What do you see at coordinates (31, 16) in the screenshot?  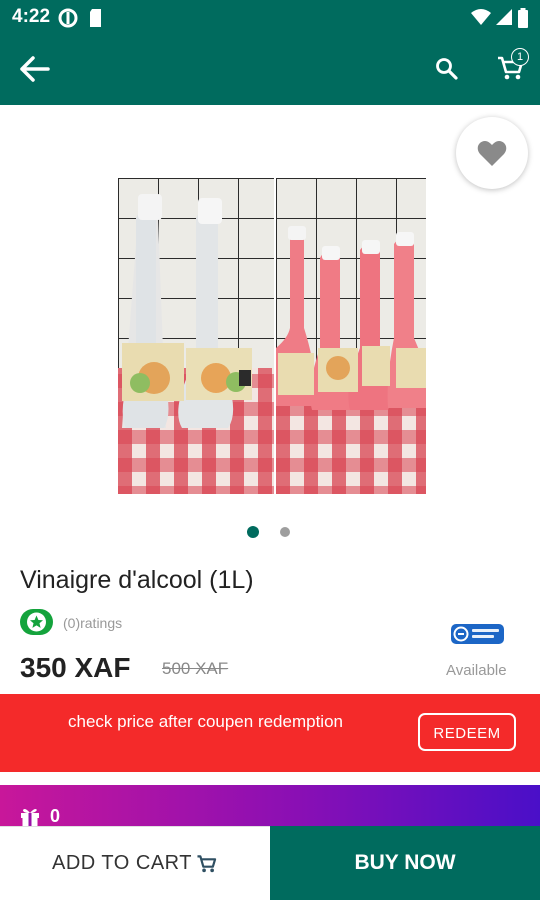 I see `status-time: 4:22` at bounding box center [31, 16].